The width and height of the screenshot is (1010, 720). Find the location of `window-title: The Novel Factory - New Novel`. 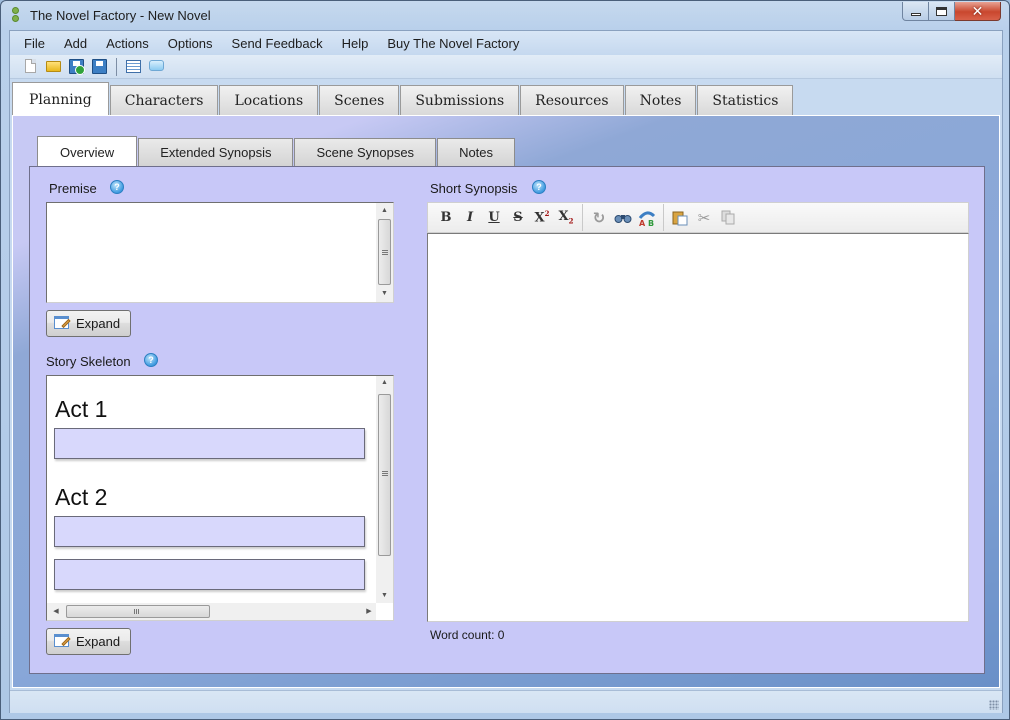

window-title: The Novel Factory - New Novel is located at coordinates (120, 15).